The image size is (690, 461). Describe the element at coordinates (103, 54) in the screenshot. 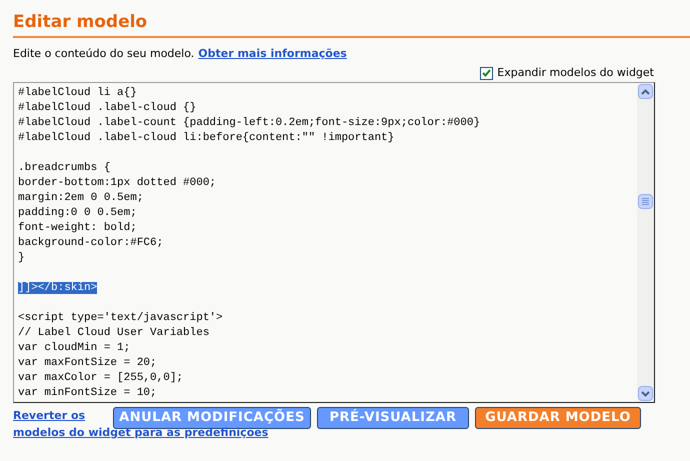

I see `intro-text: Edite o conteúdo do seu modelo.` at that location.